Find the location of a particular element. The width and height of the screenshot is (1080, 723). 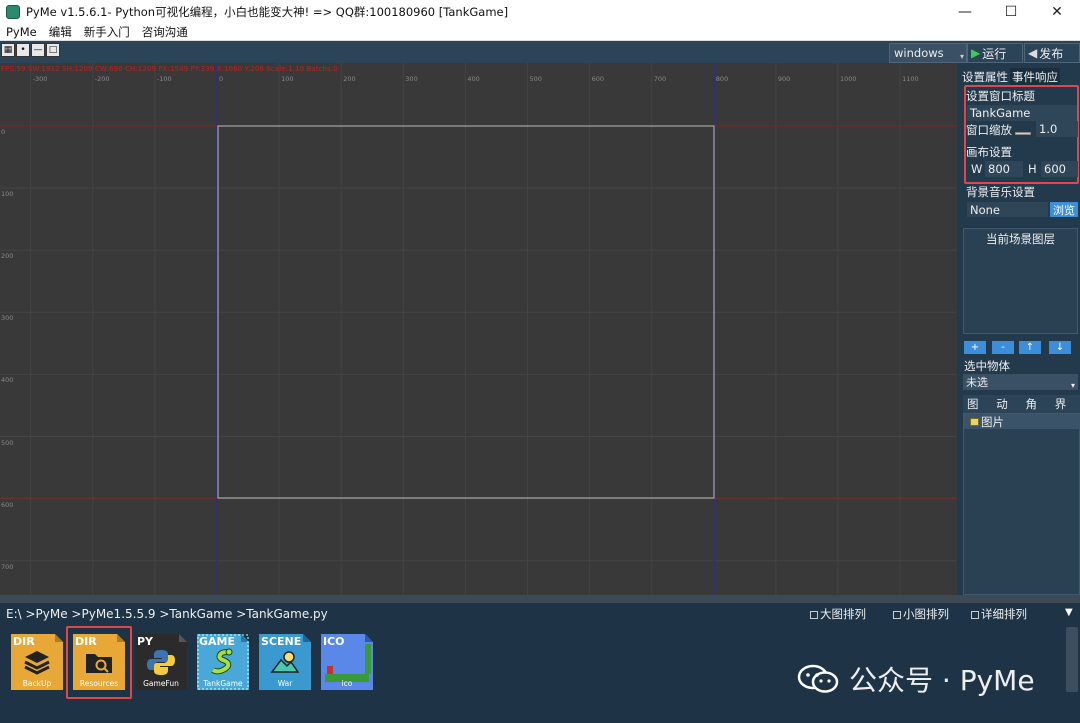

file-gamefun: PY GameFun is located at coordinates (161, 662).